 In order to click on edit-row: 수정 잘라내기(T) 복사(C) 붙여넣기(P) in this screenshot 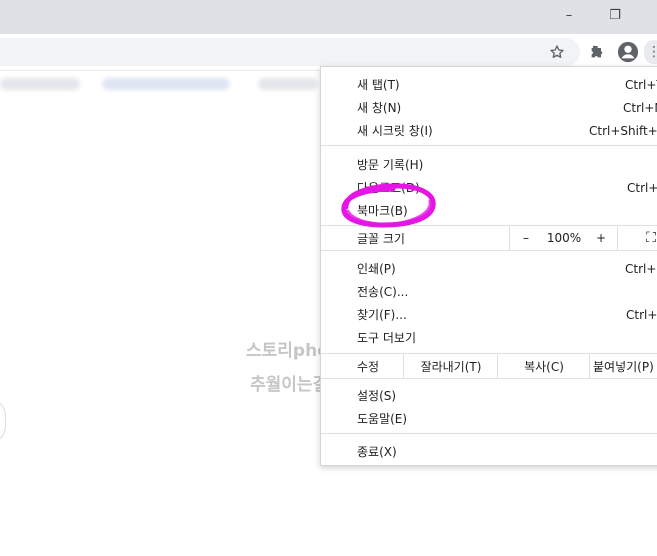, I will do `click(489, 366)`.